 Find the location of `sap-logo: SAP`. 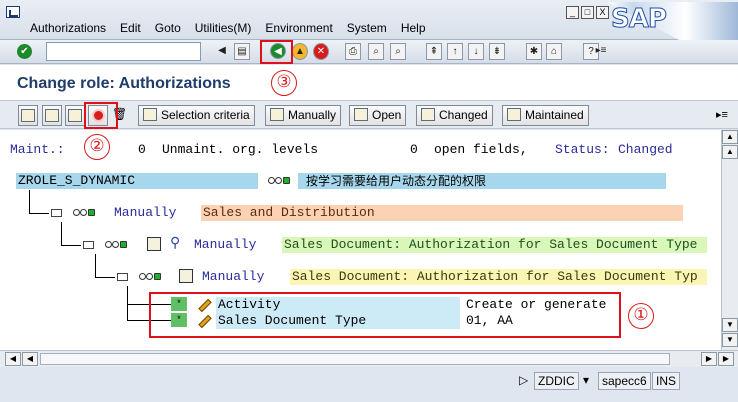

sap-logo: SAP is located at coordinates (639, 19).